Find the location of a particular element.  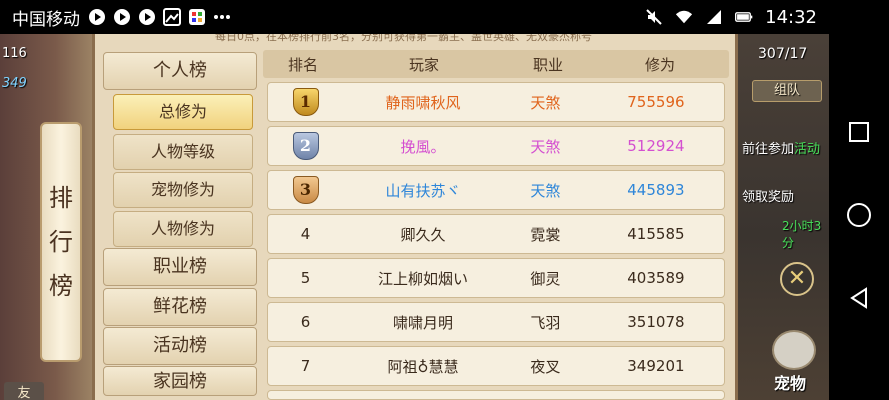

rank-cell: 2 is located at coordinates (305, 146).